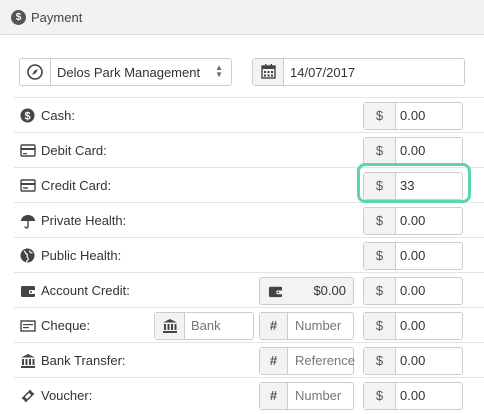  I want to click on bank-transfer-reference-field: # Reference, so click(307, 361).